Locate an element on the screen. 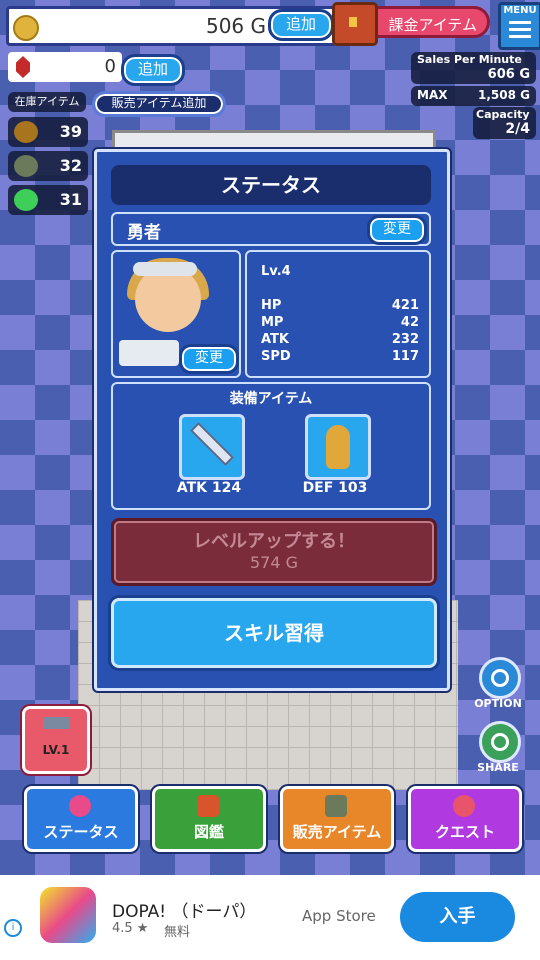 This screenshot has height=960, width=540. treasure-chest-icon is located at coordinates (355, 24).